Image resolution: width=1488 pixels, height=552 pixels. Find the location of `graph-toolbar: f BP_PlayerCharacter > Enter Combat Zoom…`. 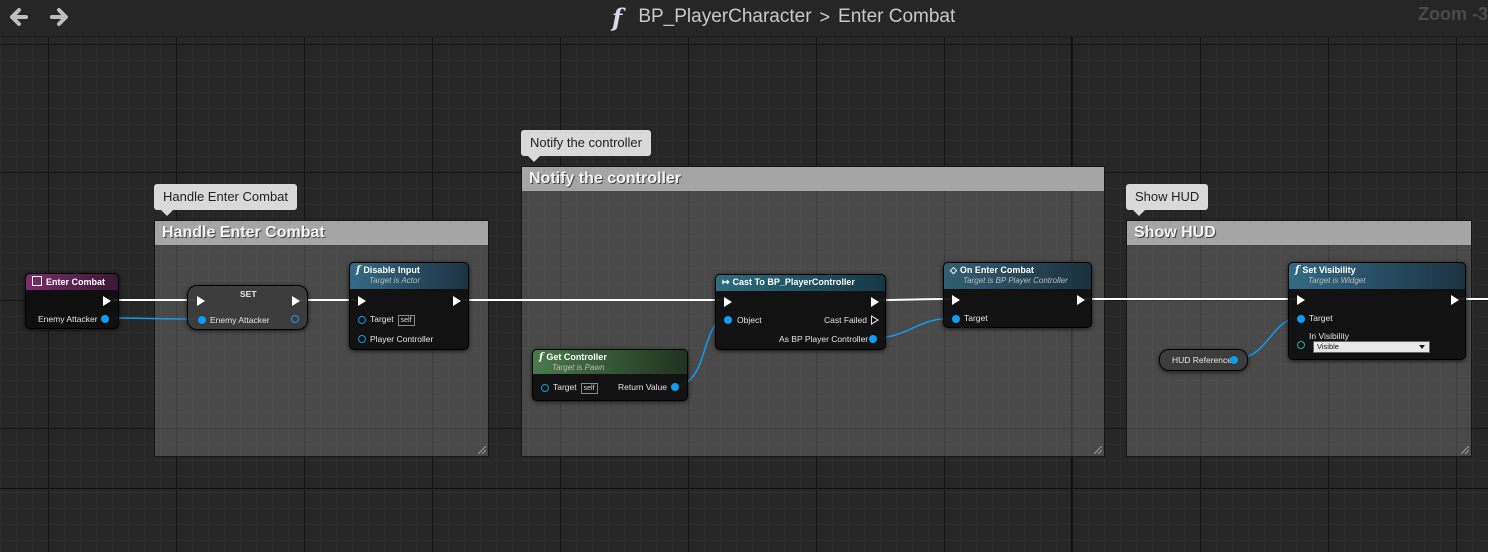

graph-toolbar: f BP_PlayerCharacter > Enter Combat Zoom… is located at coordinates (744, 18).